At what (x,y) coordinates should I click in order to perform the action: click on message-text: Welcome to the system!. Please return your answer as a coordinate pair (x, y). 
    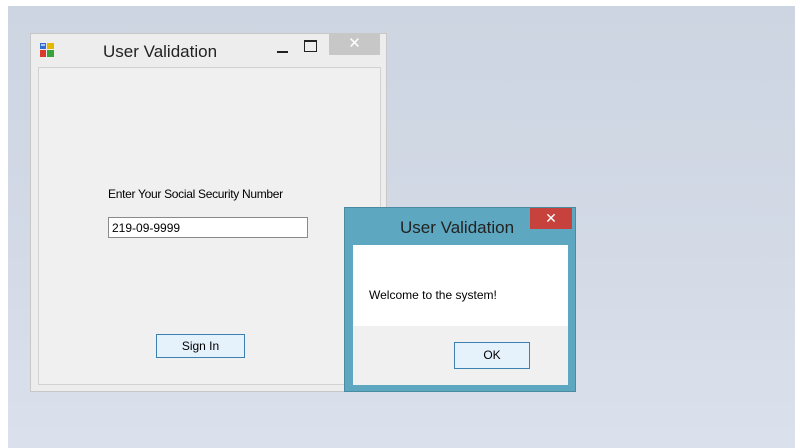
    Looking at the image, I should click on (433, 295).